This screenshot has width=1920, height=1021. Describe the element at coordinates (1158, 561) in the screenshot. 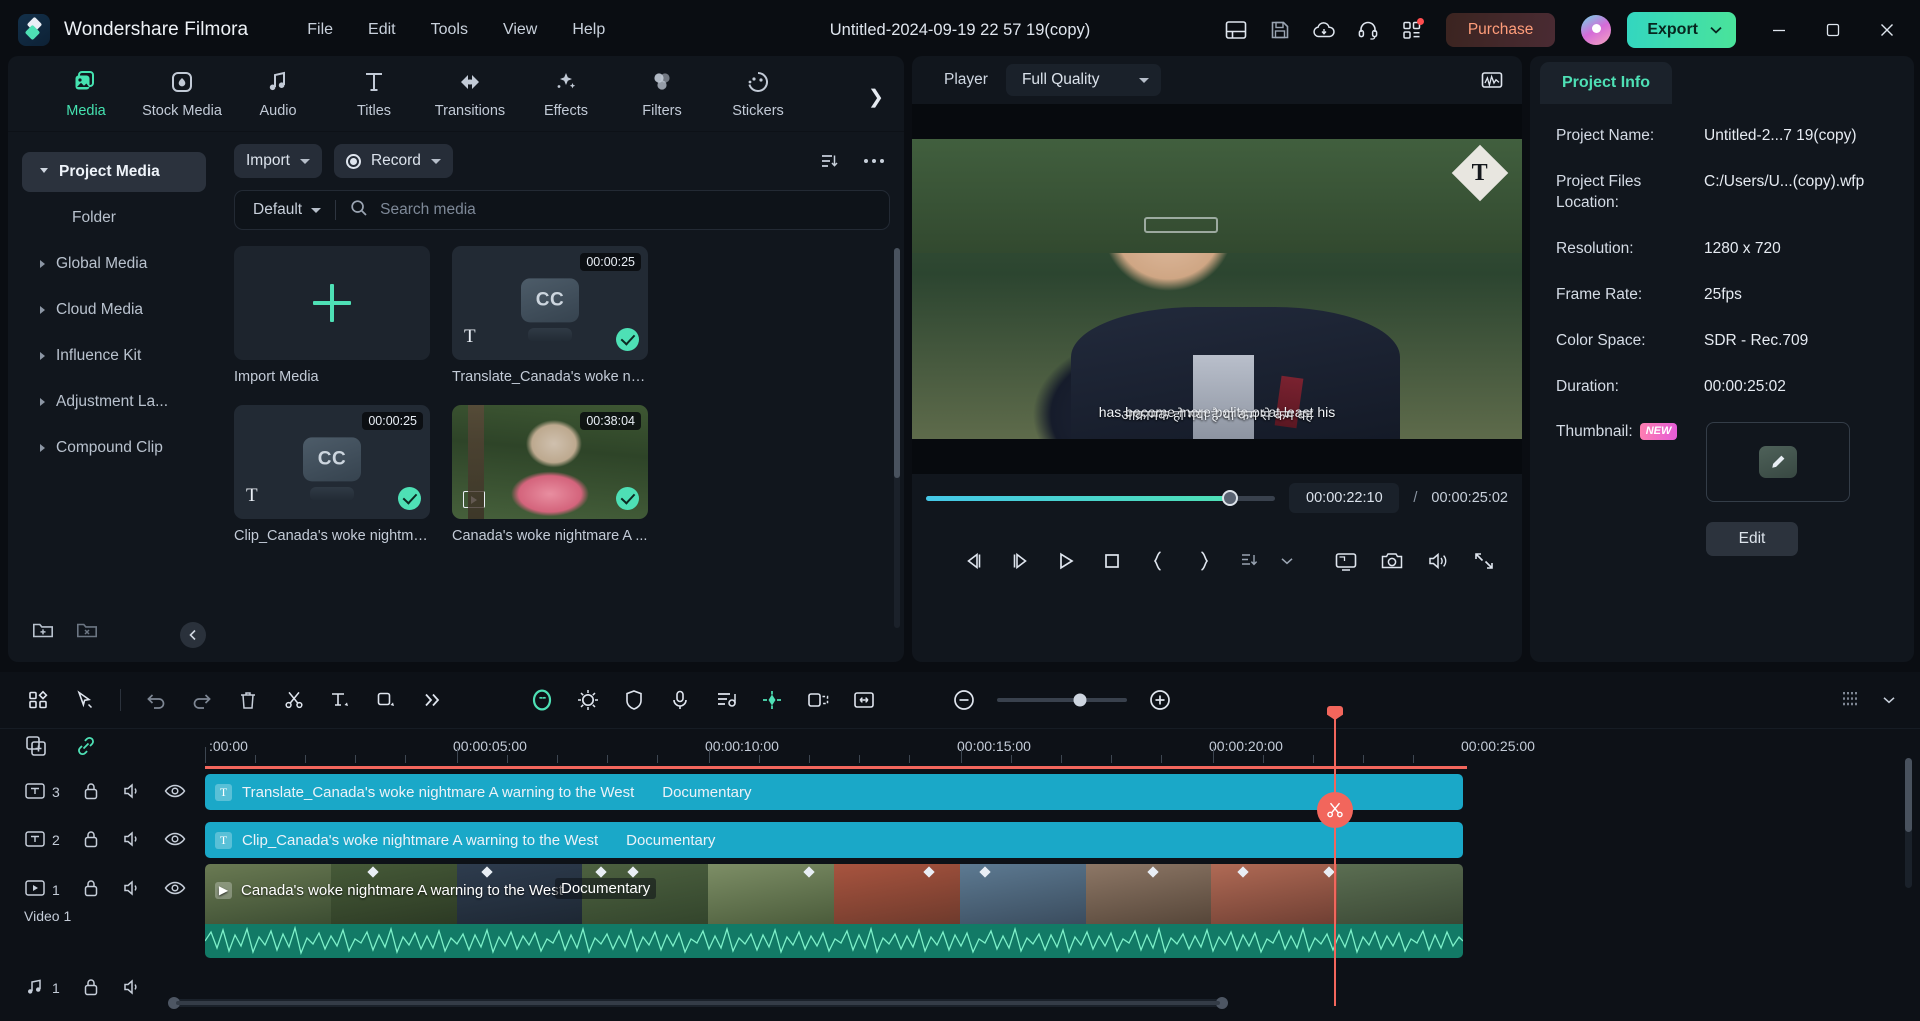

I see `mark-in-button` at that location.